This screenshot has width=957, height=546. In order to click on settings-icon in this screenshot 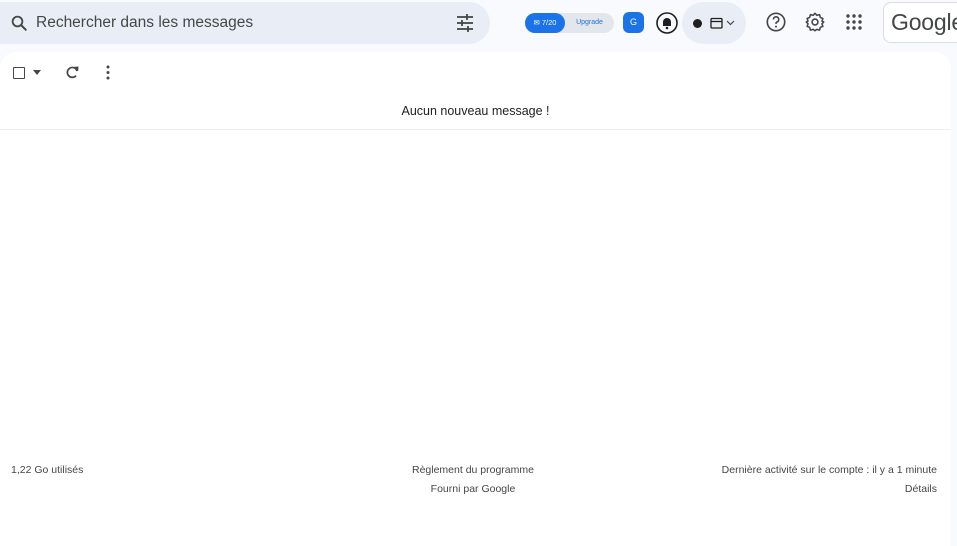, I will do `click(815, 22)`.